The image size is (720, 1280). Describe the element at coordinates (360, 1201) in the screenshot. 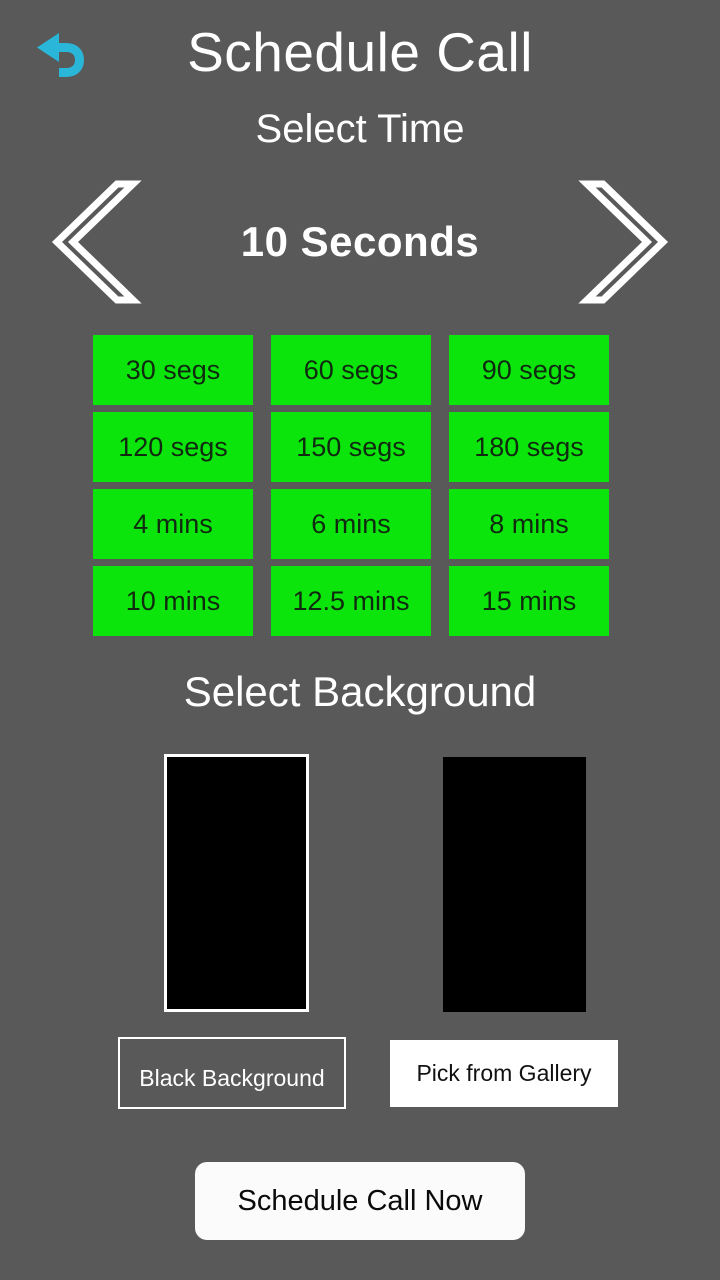

I see `schedule-call-now-button: Schedule Call Now` at that location.